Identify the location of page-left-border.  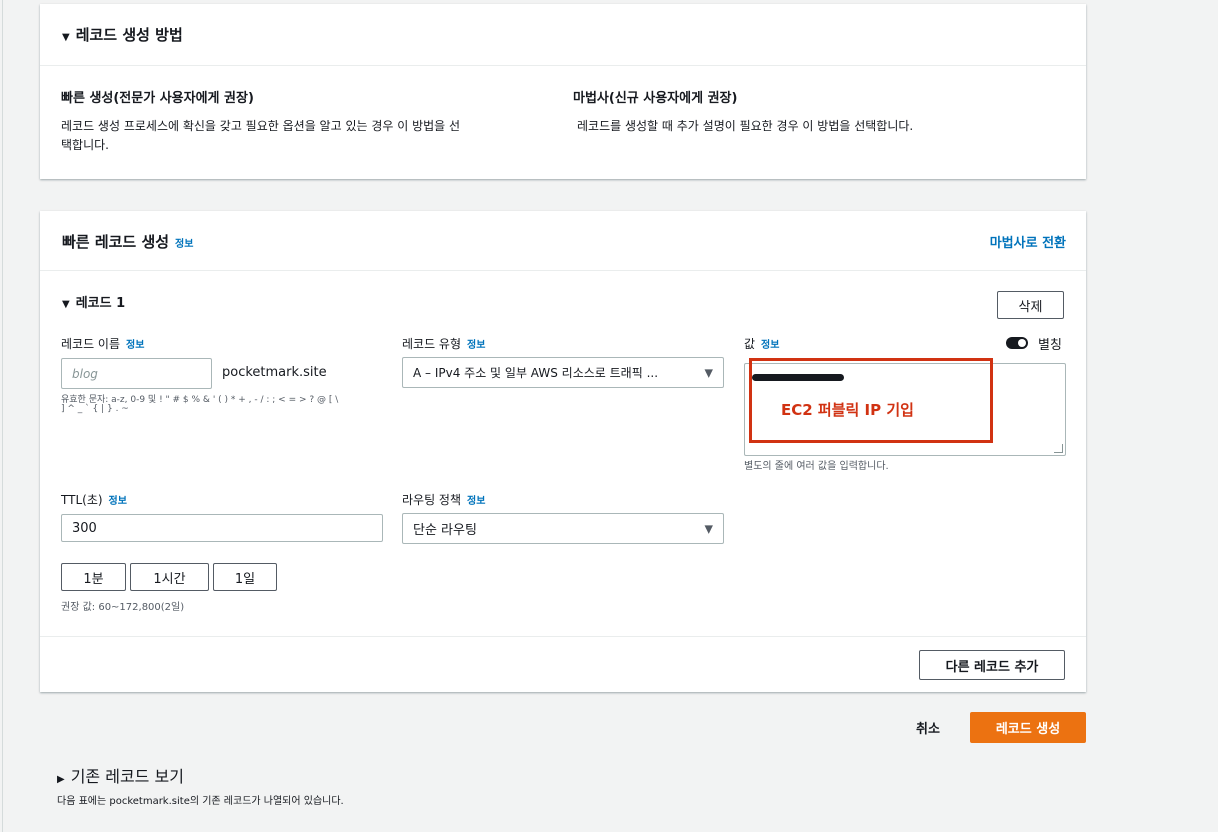
(2, 416).